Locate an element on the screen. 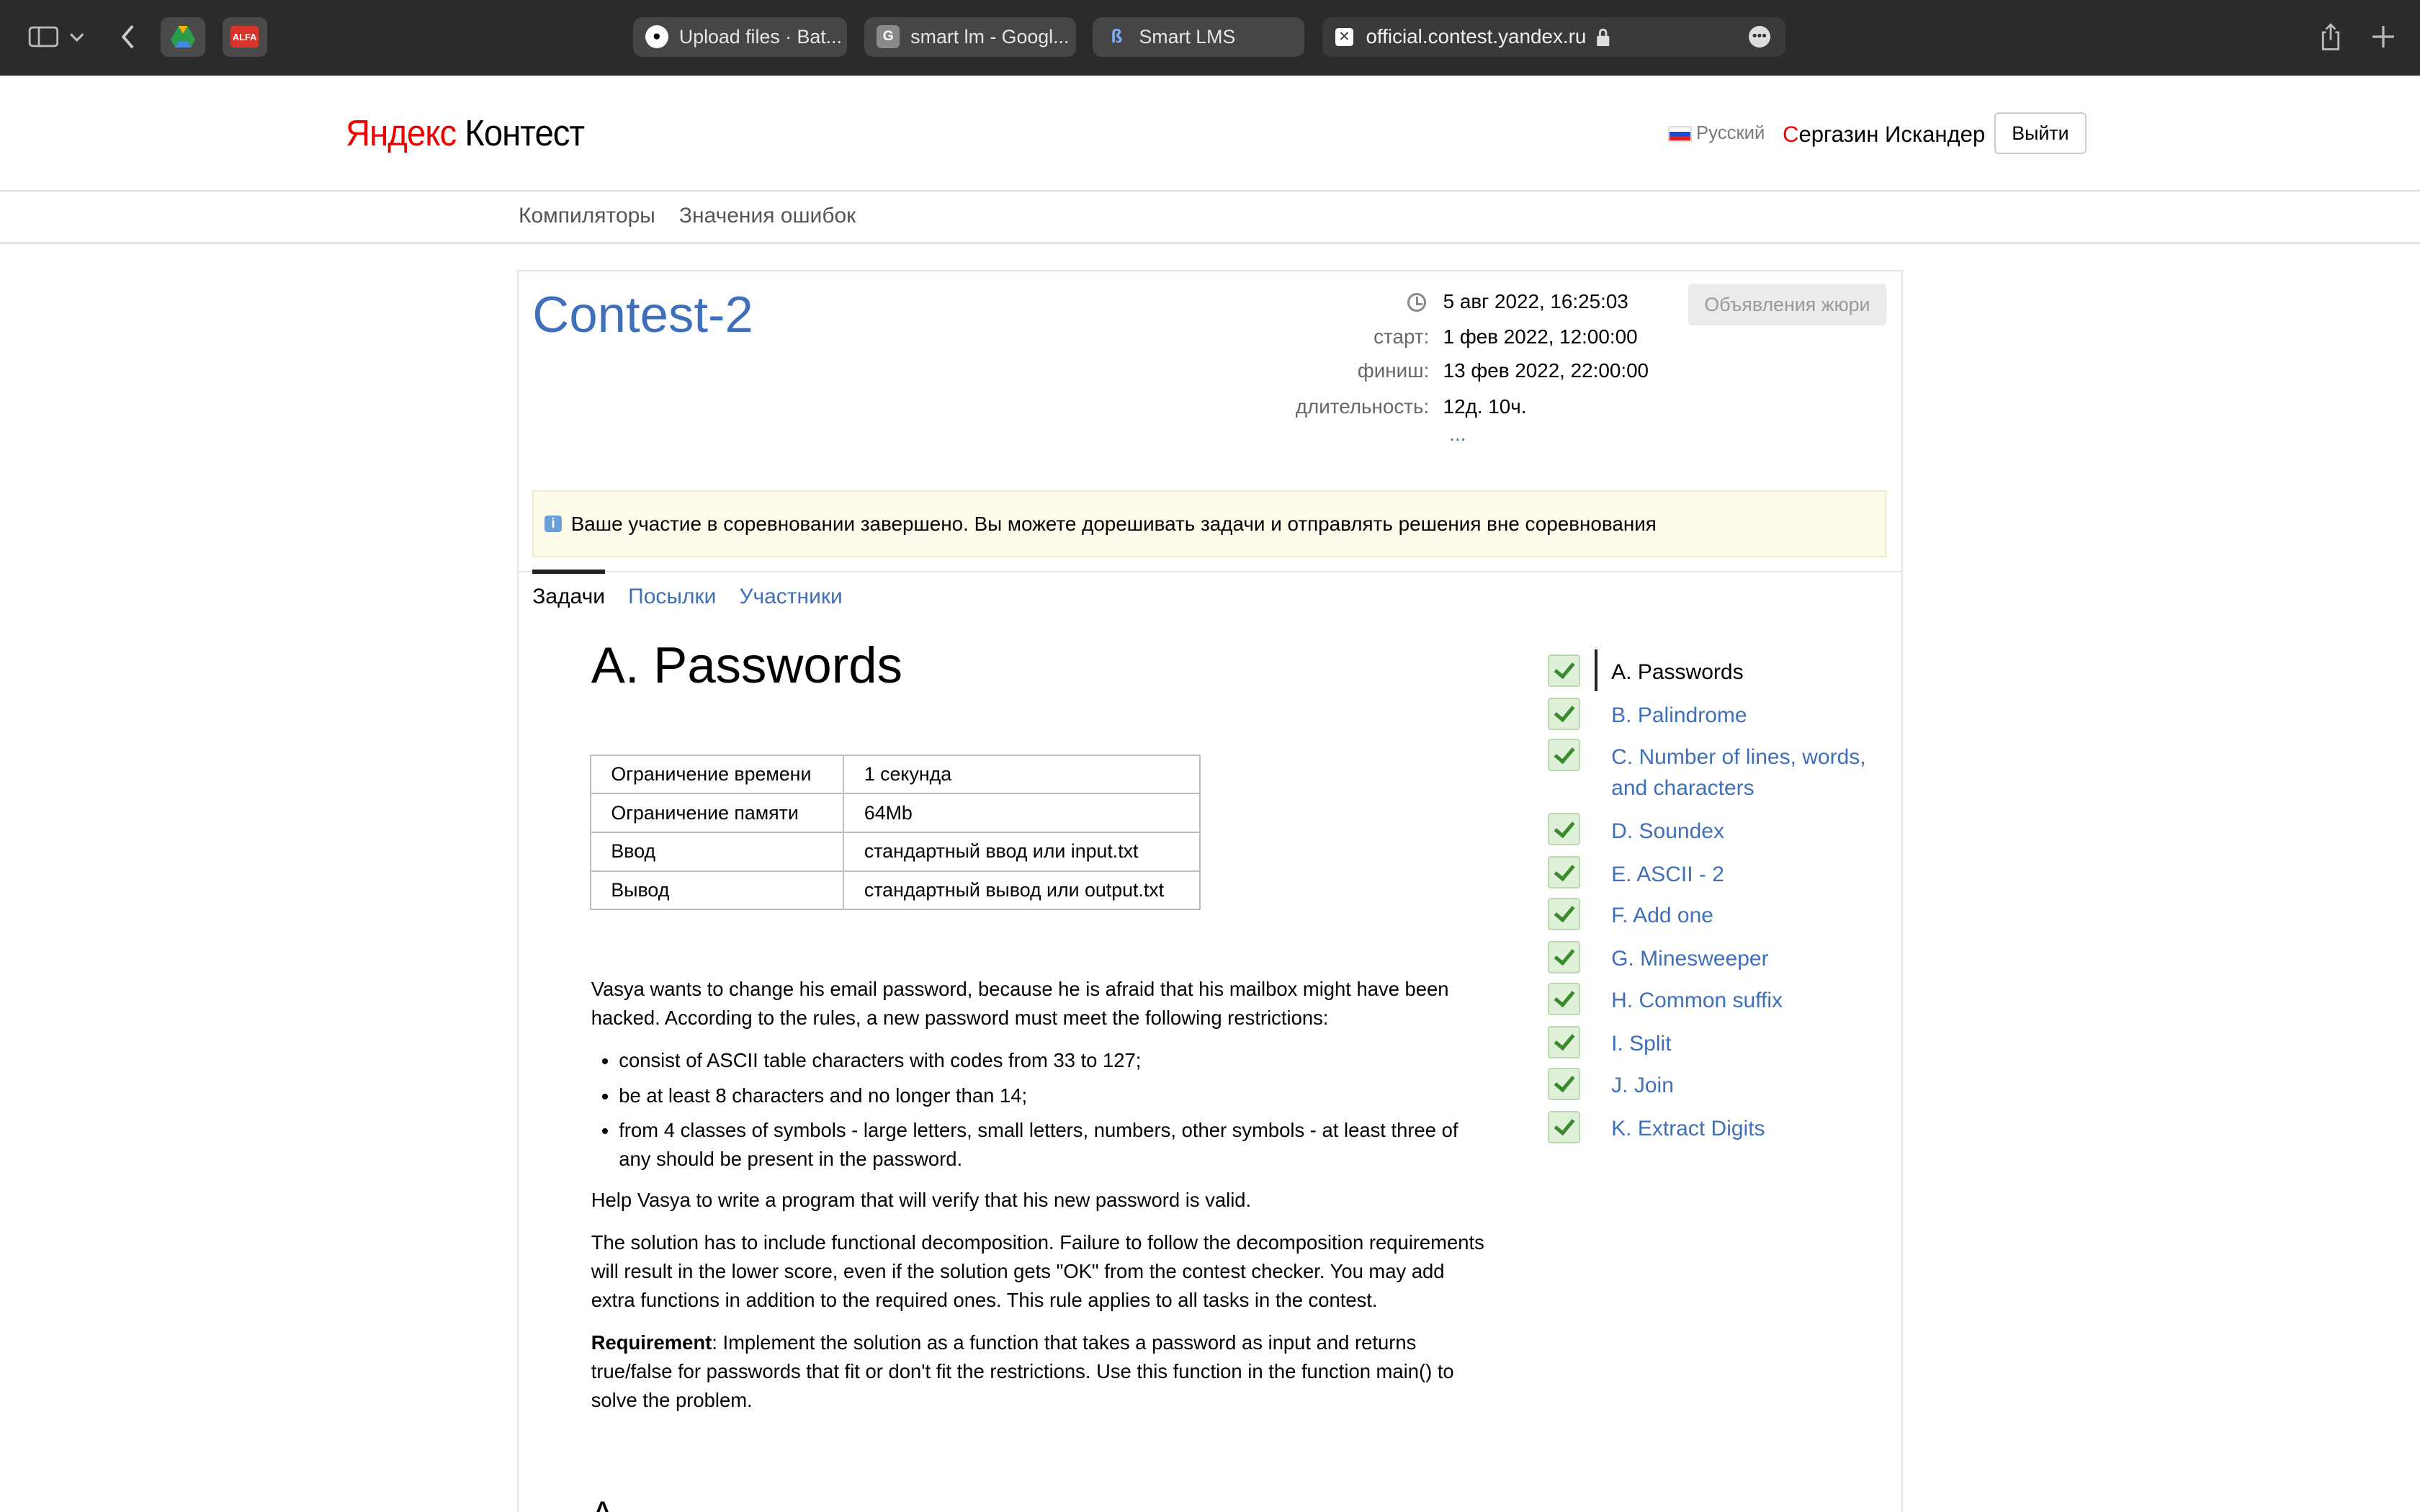 This screenshot has height=1512, width=2420. nav-error-codes: Значения ошибок is located at coordinates (767, 216).